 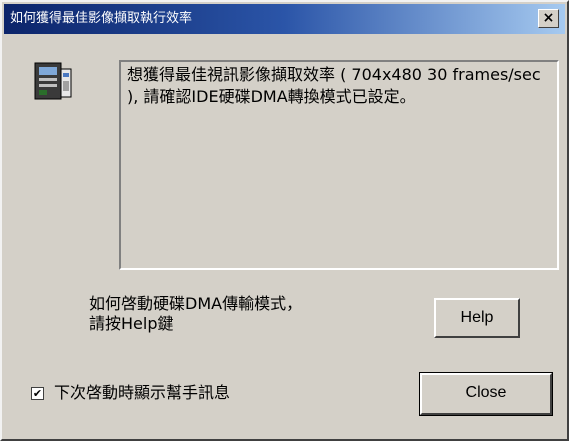 What do you see at coordinates (101, 18) in the screenshot?
I see `window-title: 如何獲得最佳影像擷取執行效率` at bounding box center [101, 18].